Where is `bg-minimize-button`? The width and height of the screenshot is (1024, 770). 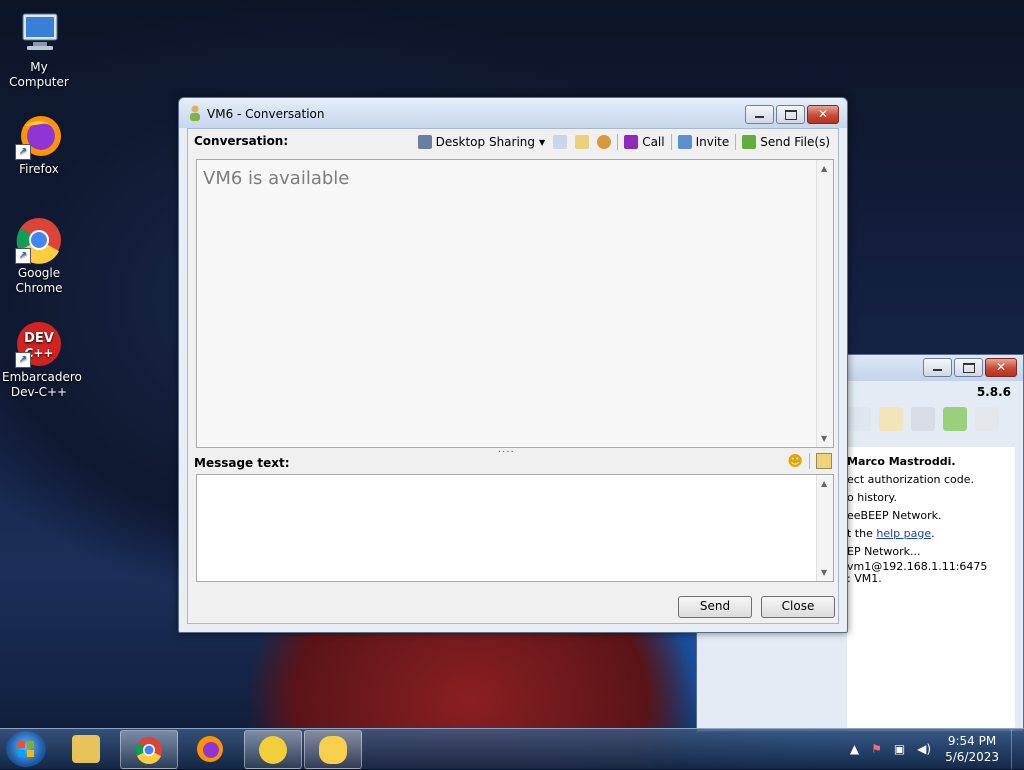
bg-minimize-button is located at coordinates (937, 367).